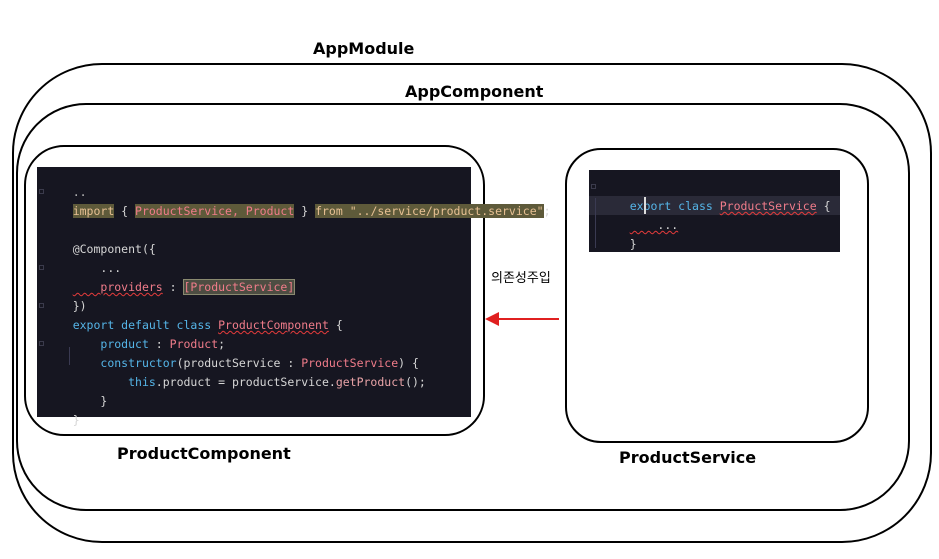 The height and width of the screenshot is (559, 939). Describe the element at coordinates (149, 344) in the screenshot. I see `code-line: product : Product;` at that location.